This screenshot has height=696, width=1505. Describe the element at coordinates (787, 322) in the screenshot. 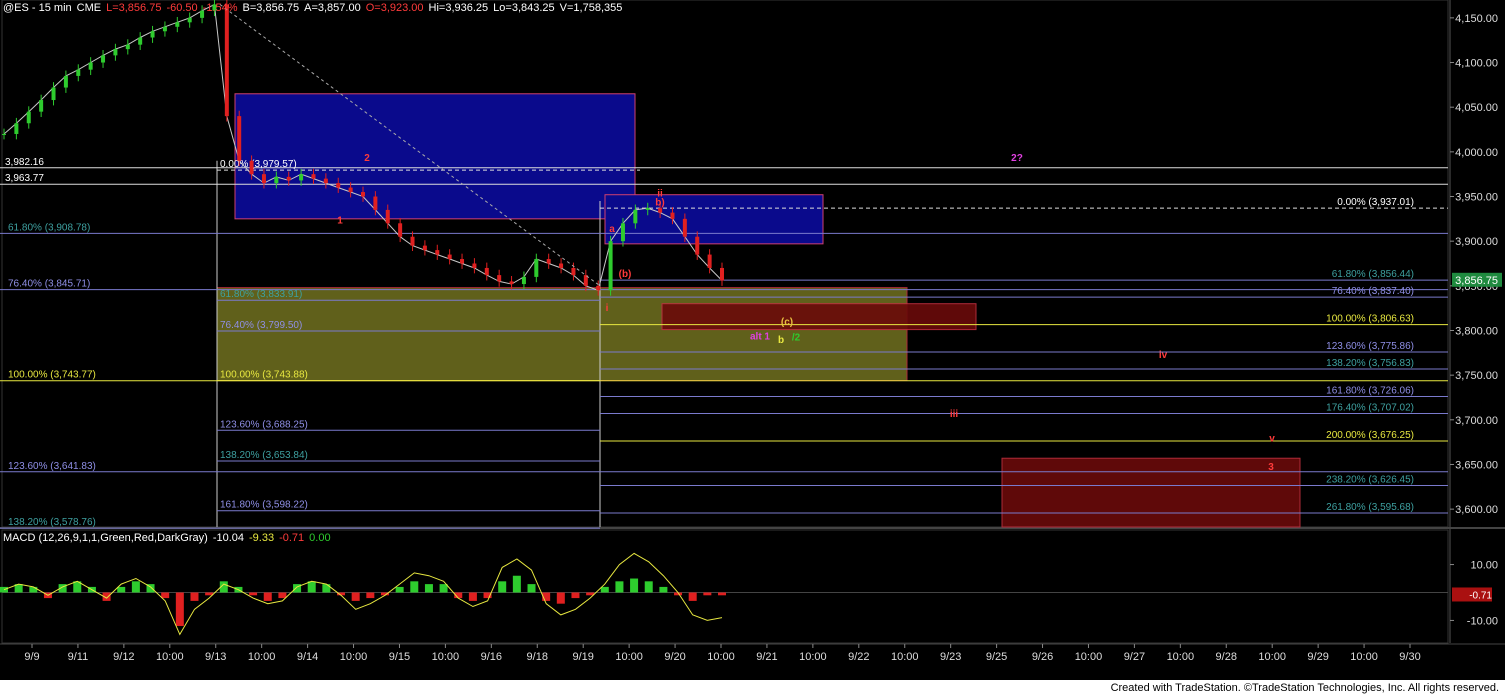

I see `wave-label: (c)` at that location.